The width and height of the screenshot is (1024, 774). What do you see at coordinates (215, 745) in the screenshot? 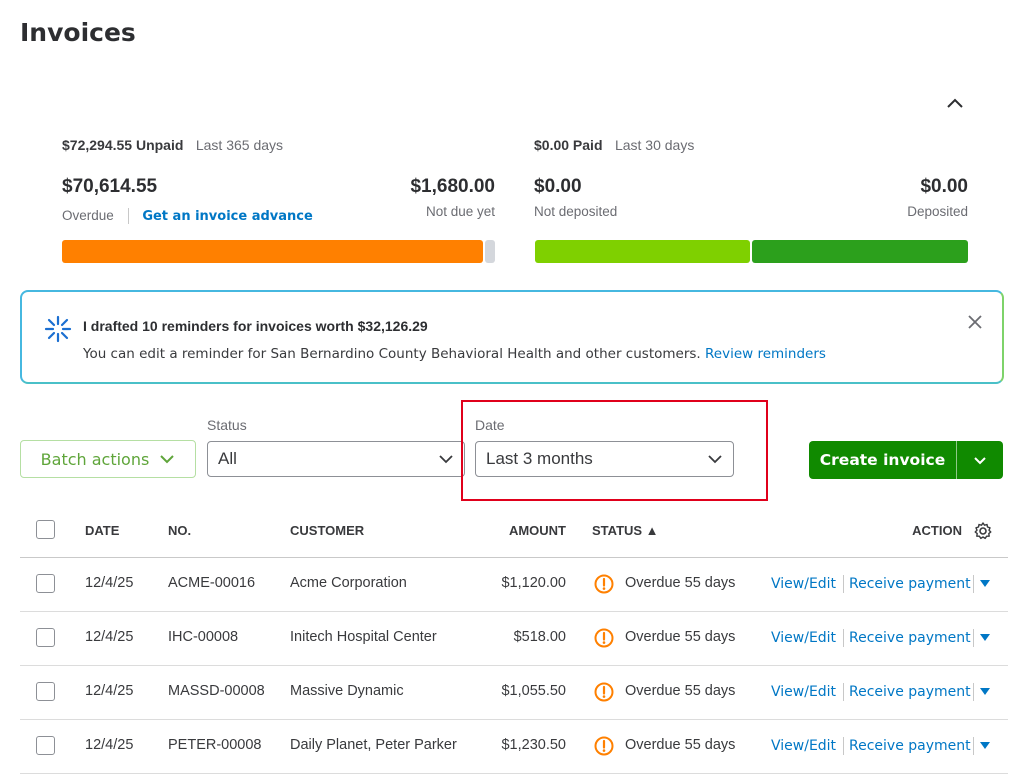
I see `row-invoice-no: PETER-00008` at bounding box center [215, 745].